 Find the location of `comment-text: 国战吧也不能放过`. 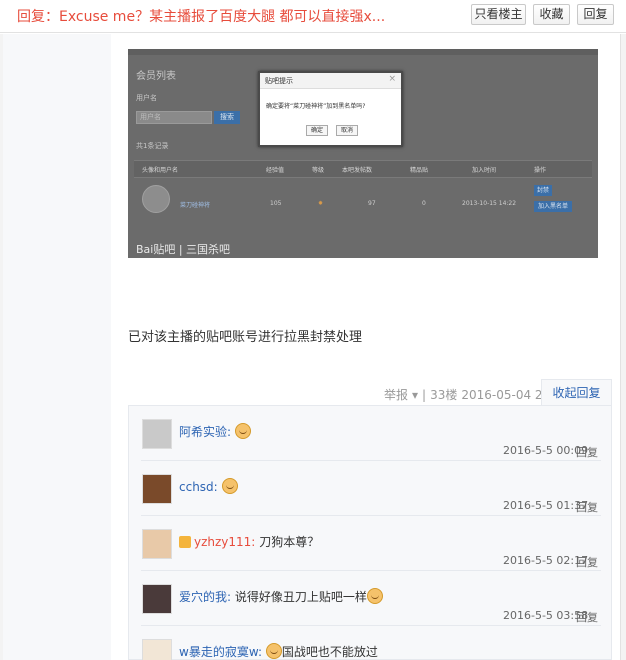

comment-text: 国战吧也不能放过 is located at coordinates (329, 652).